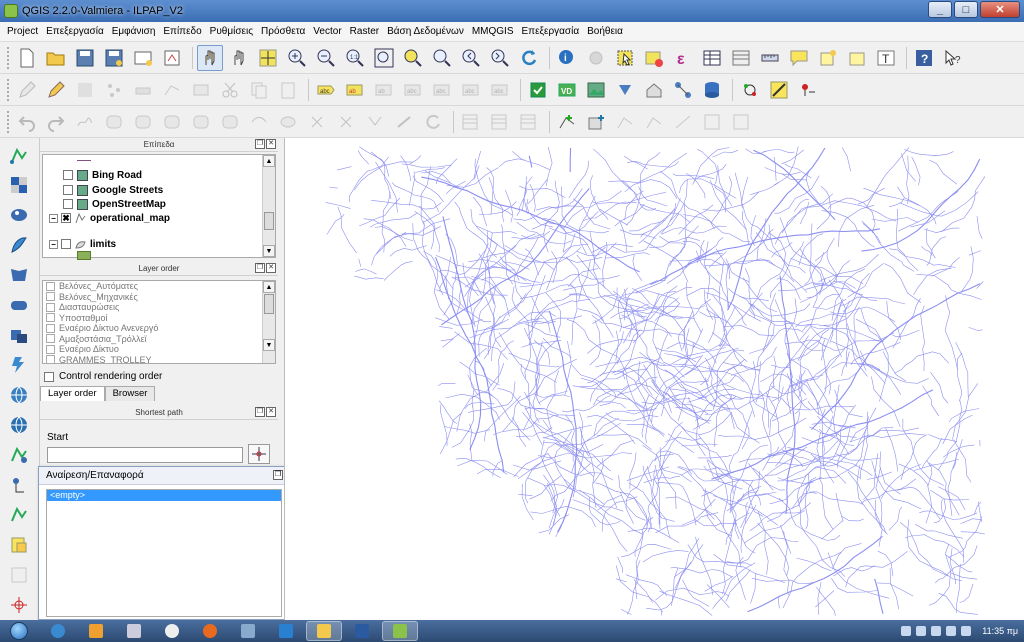 Image resolution: width=1024 pixels, height=642 pixels. Describe the element at coordinates (172, 58) in the screenshot. I see `composer-manager-icon` at that location.